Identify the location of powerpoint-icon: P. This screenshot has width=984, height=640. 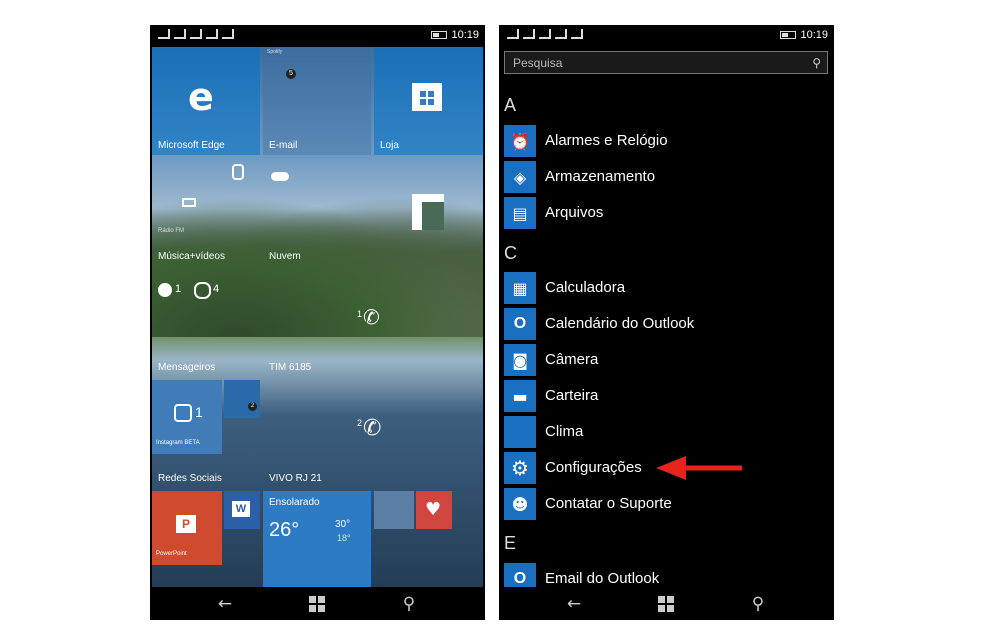
(186, 524).